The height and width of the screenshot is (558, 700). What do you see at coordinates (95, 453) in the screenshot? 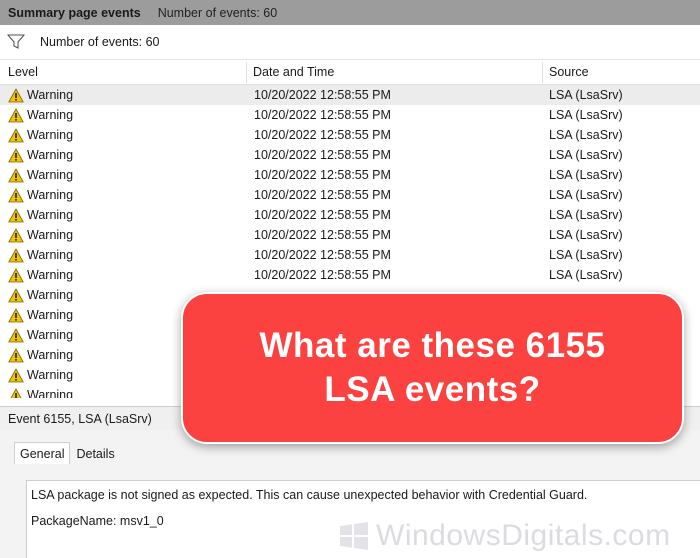
I see `tab-details: Details` at bounding box center [95, 453].